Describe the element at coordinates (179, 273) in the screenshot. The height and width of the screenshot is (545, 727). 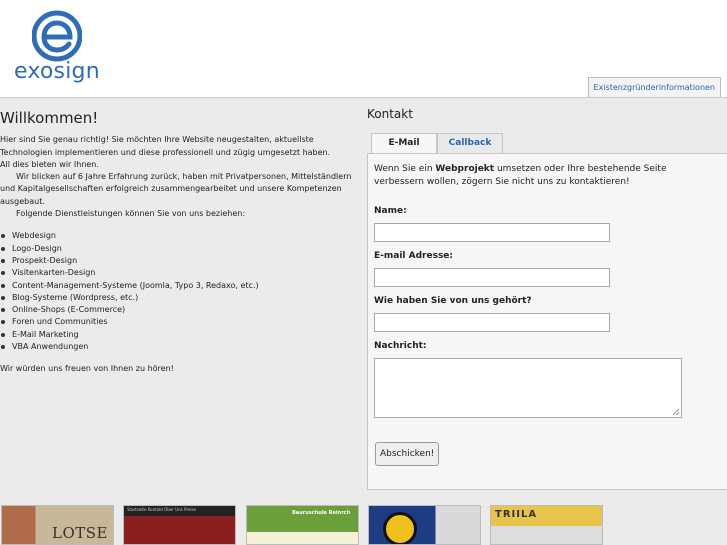
I see `list-item: Visitenkarten-Design` at that location.